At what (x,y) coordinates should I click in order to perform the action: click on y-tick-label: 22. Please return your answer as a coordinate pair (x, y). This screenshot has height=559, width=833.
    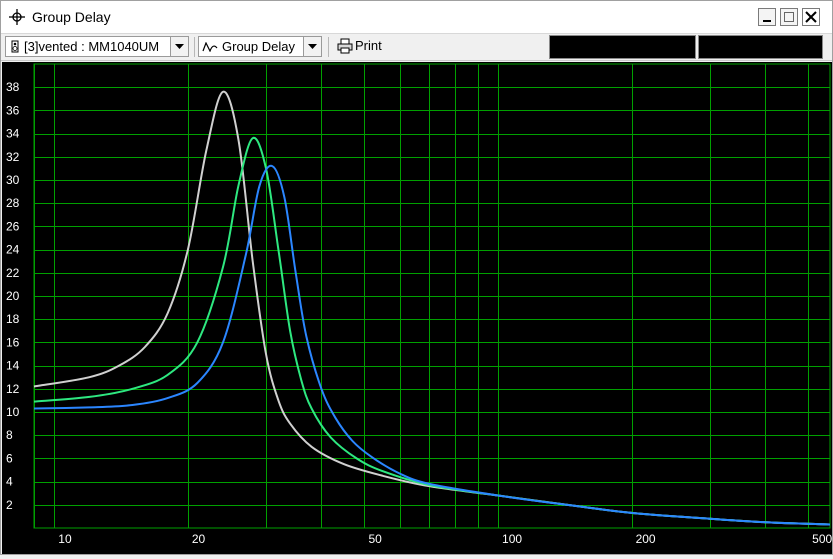
    Looking at the image, I should click on (13, 273).